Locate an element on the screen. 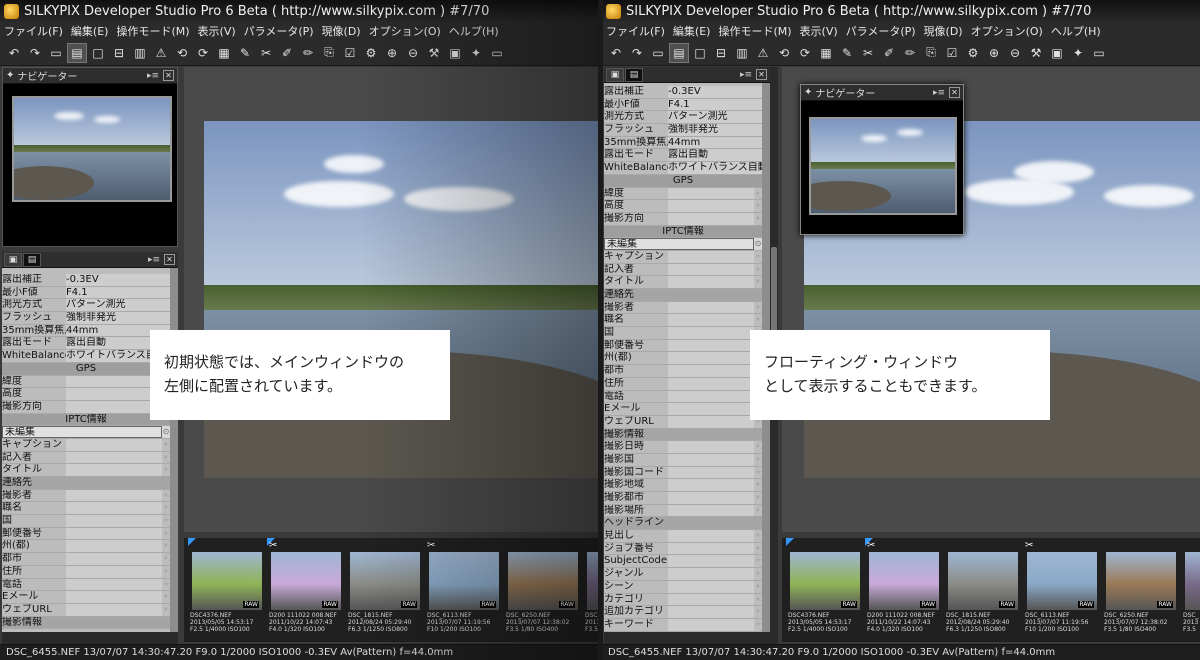 The height and width of the screenshot is (660, 1200). view-single-icon: ▭ is located at coordinates (658, 53).